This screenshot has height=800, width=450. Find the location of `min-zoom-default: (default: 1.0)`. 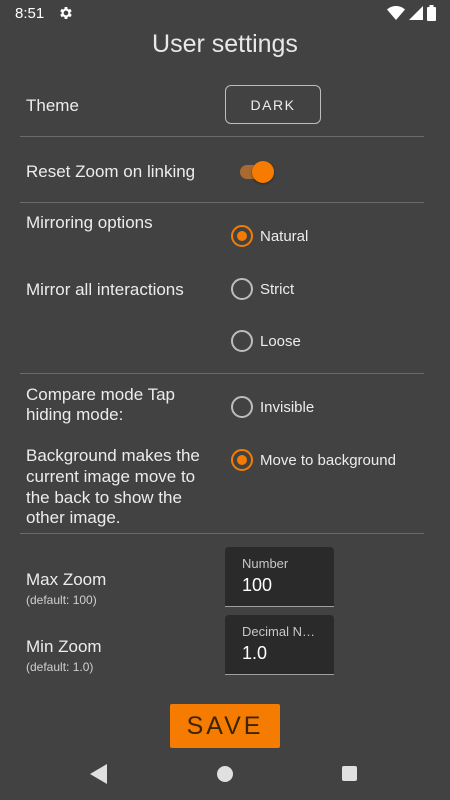

min-zoom-default: (default: 1.0) is located at coordinates (60, 667).